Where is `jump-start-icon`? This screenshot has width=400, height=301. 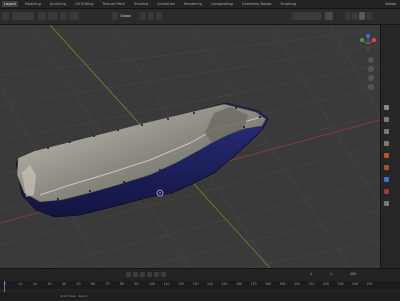 jump-start-icon is located at coordinates (128, 274).